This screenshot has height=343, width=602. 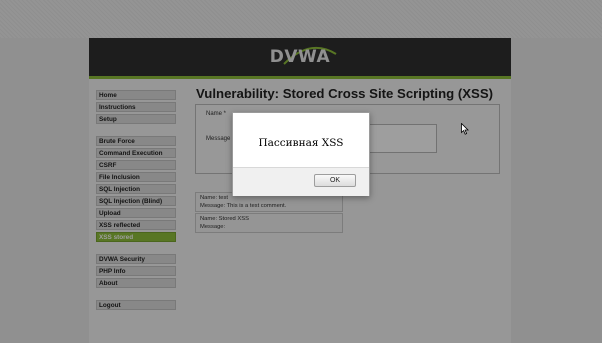 What do you see at coordinates (301, 181) in the screenshot?
I see `alert-footer: OK` at bounding box center [301, 181].